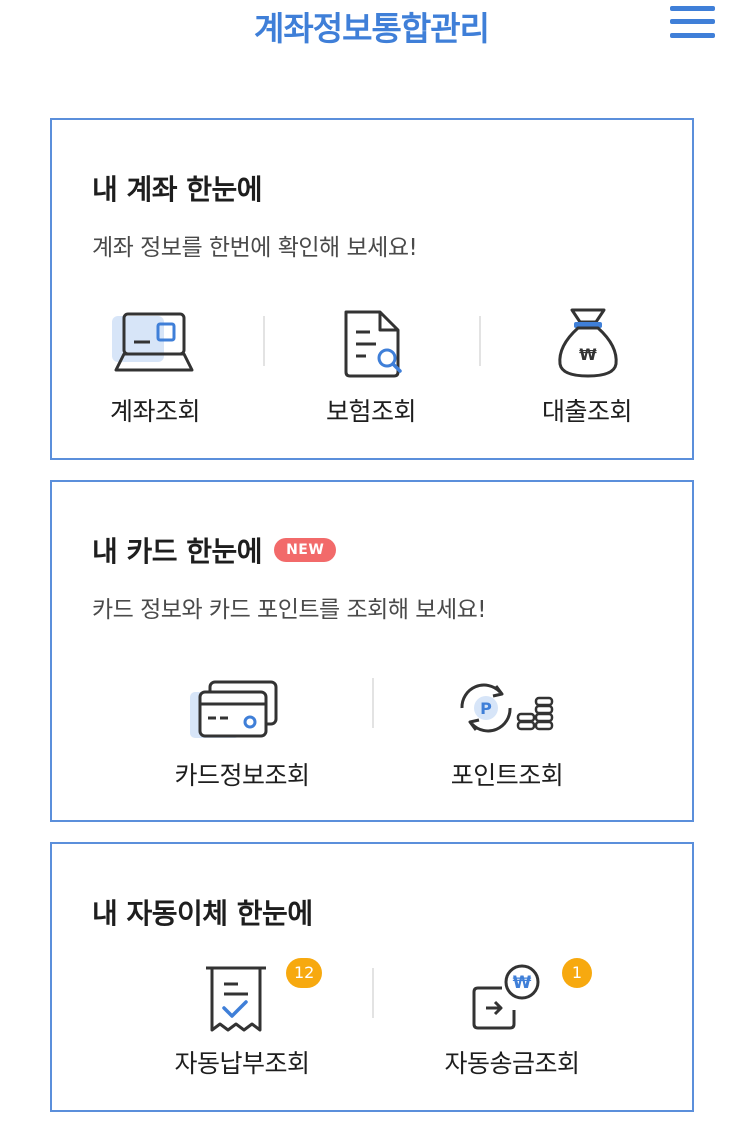  Describe the element at coordinates (202, 913) in the screenshot. I see `autotransfer-card-title: 내 자동이체 한눈에` at that location.